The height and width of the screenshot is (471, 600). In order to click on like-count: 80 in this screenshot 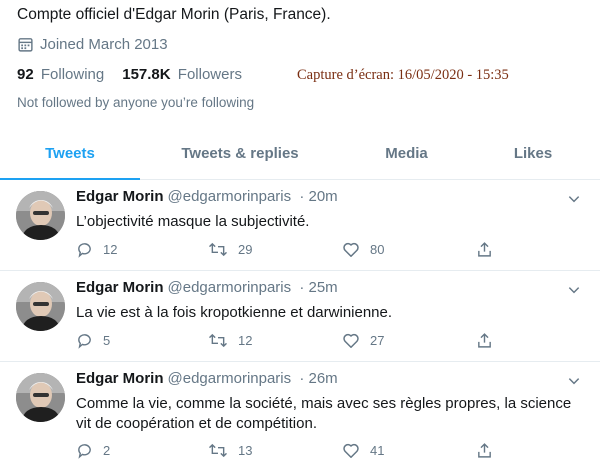, I will do `click(377, 249)`.